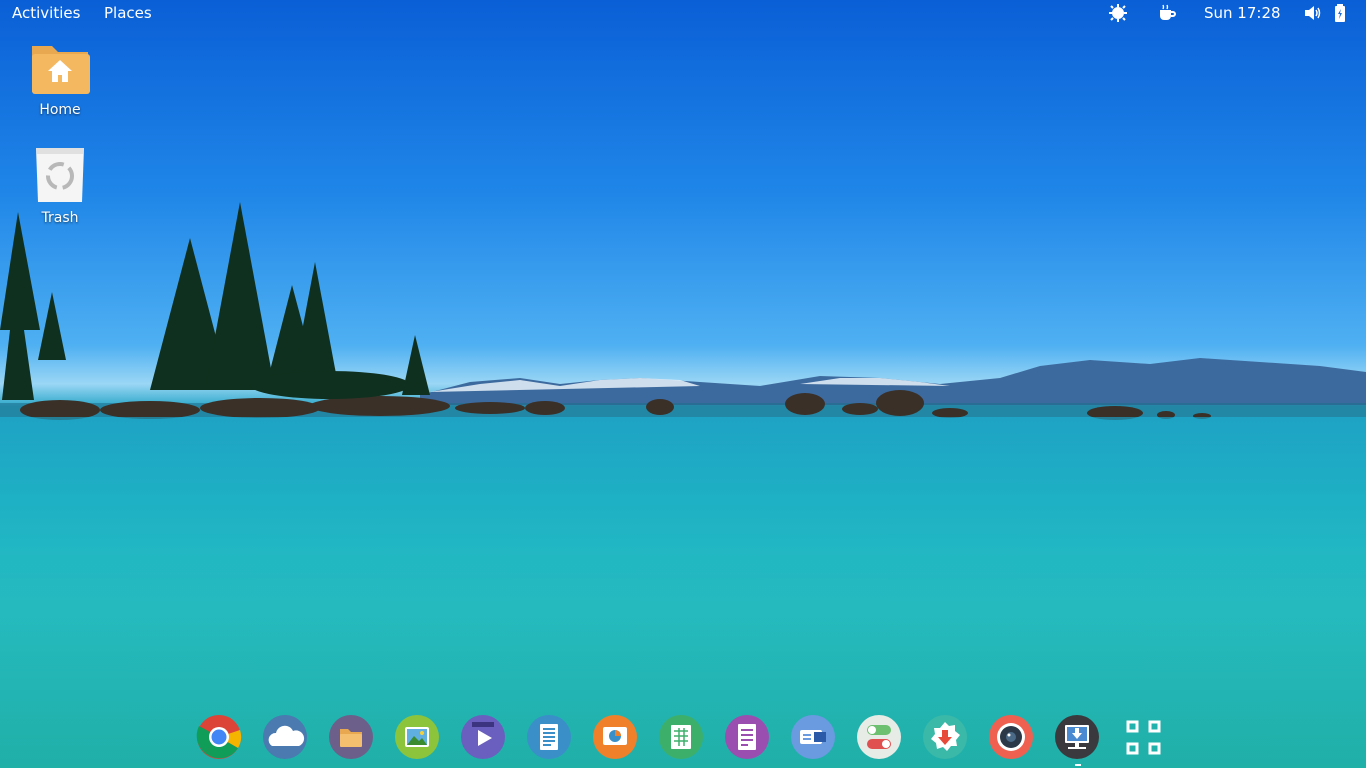 This screenshot has height=768, width=1366. What do you see at coordinates (1078, 765) in the screenshot?
I see `running-indicator` at bounding box center [1078, 765].